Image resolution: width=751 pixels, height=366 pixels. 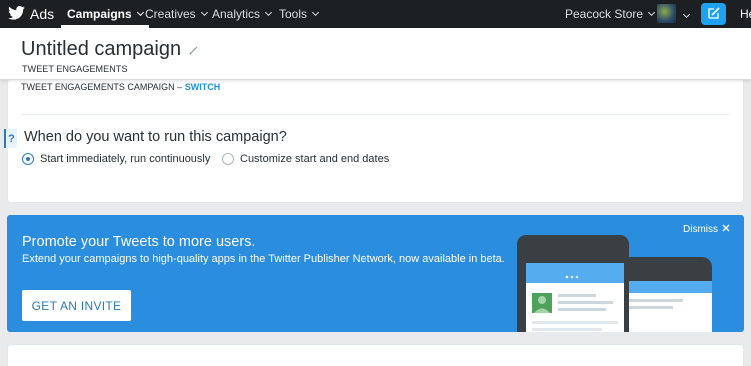 I want to click on brand-label: Ads, so click(x=42, y=14).